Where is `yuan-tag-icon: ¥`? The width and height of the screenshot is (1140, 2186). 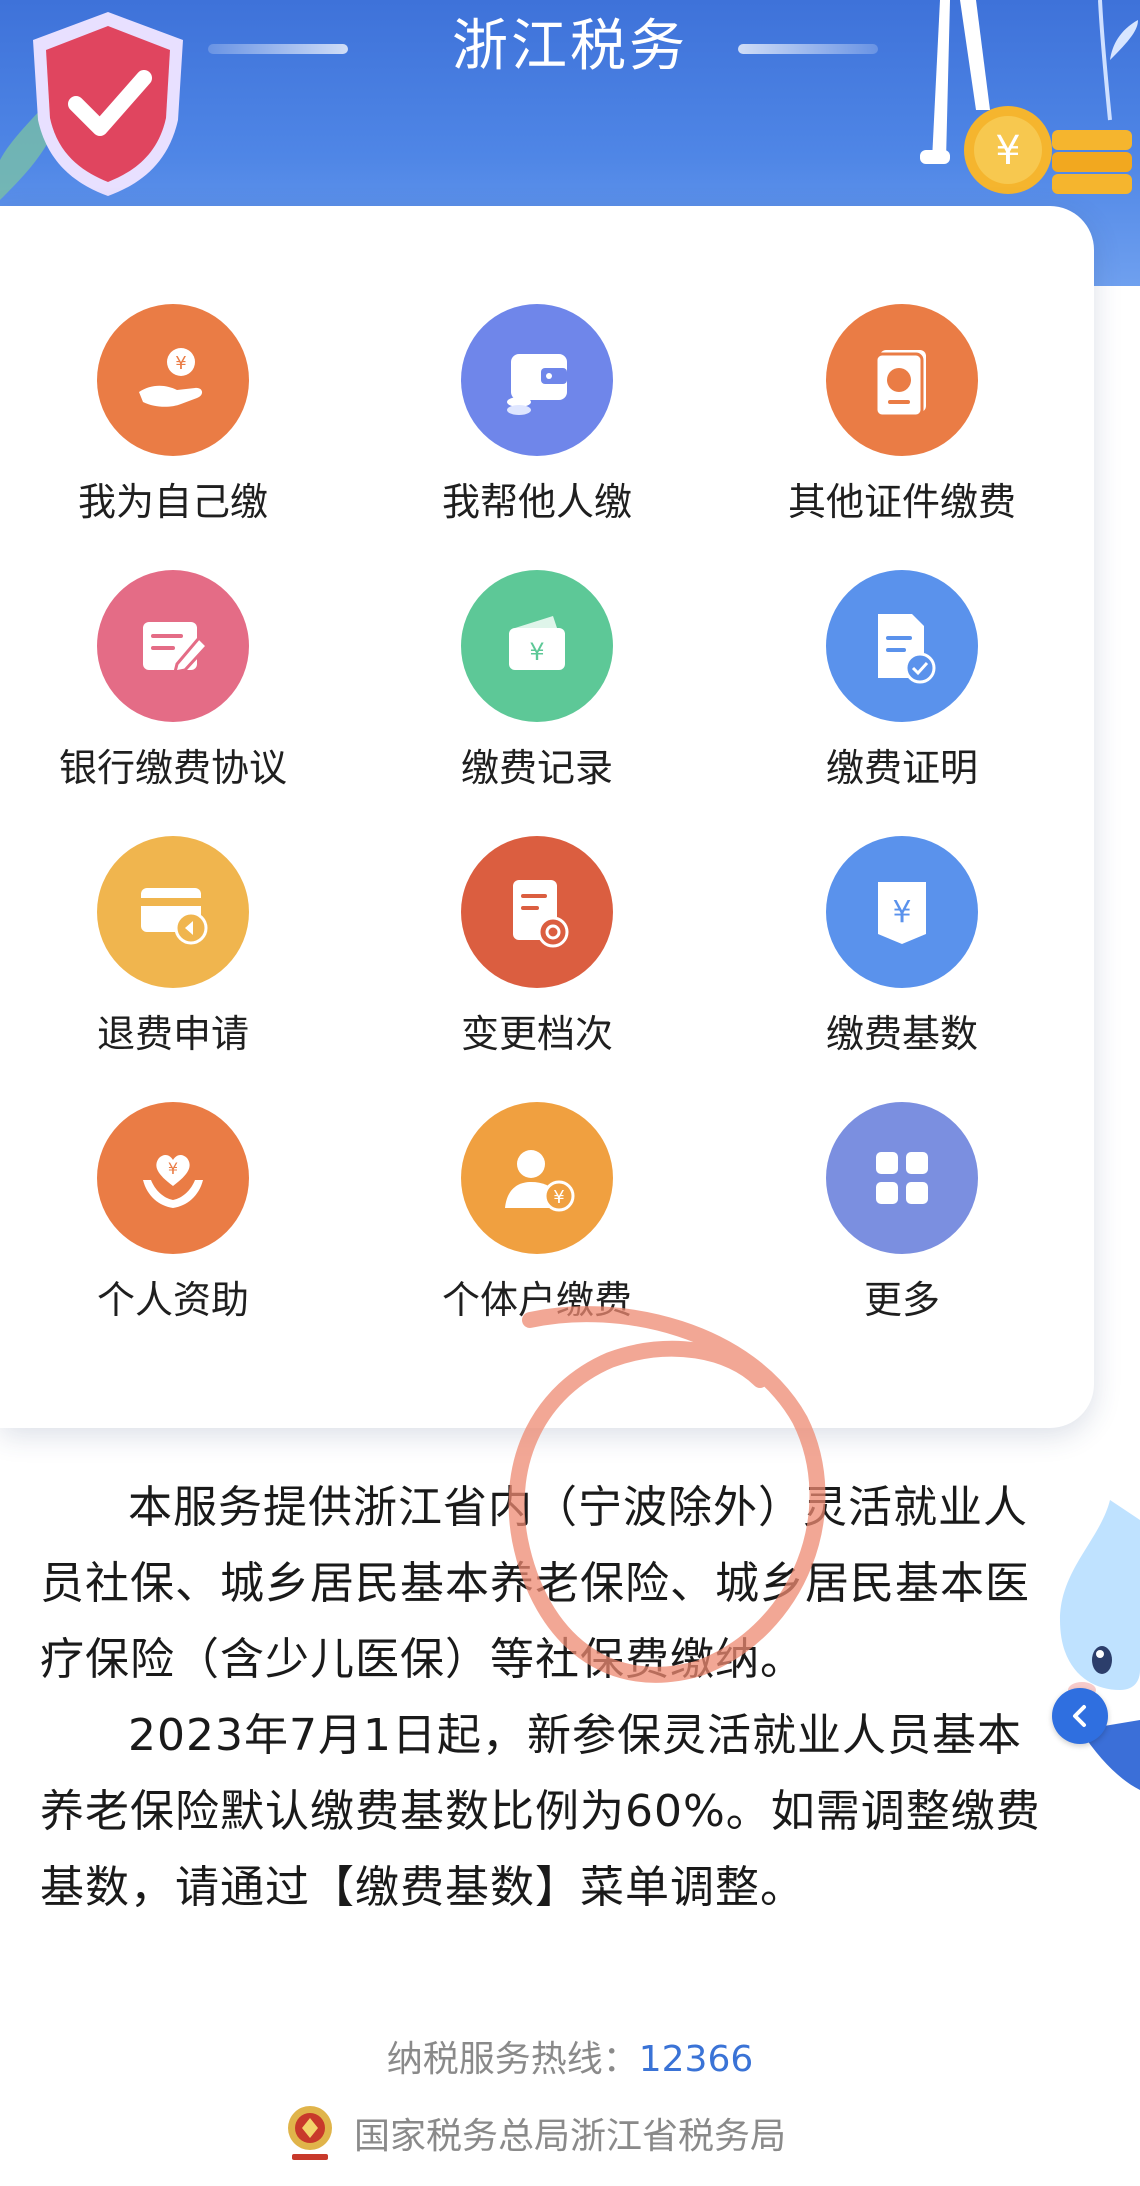 yuan-tag-icon: ¥ is located at coordinates (902, 912).